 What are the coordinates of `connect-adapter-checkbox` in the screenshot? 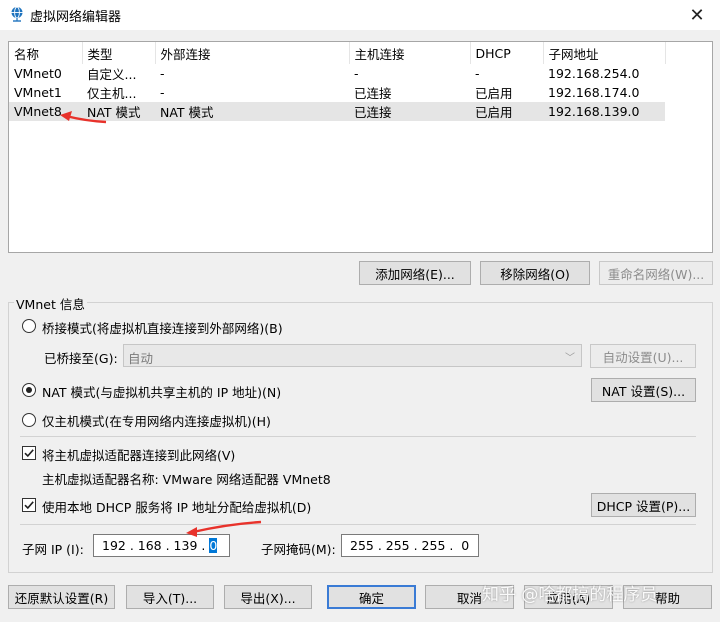 It's located at (29, 453).